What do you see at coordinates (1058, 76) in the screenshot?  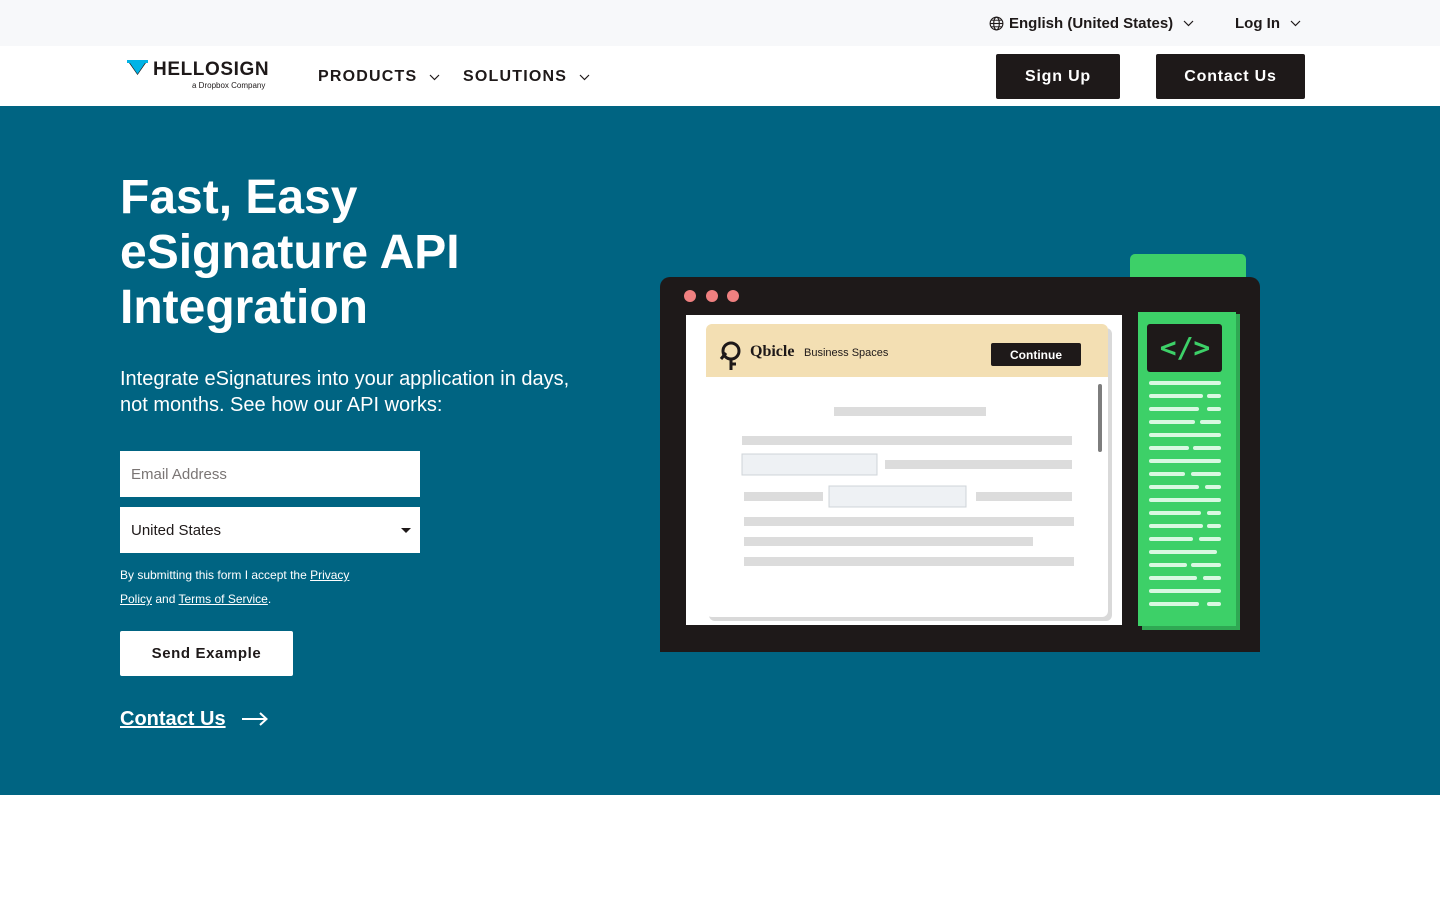 I see `sign-up-button: Sign Up` at bounding box center [1058, 76].